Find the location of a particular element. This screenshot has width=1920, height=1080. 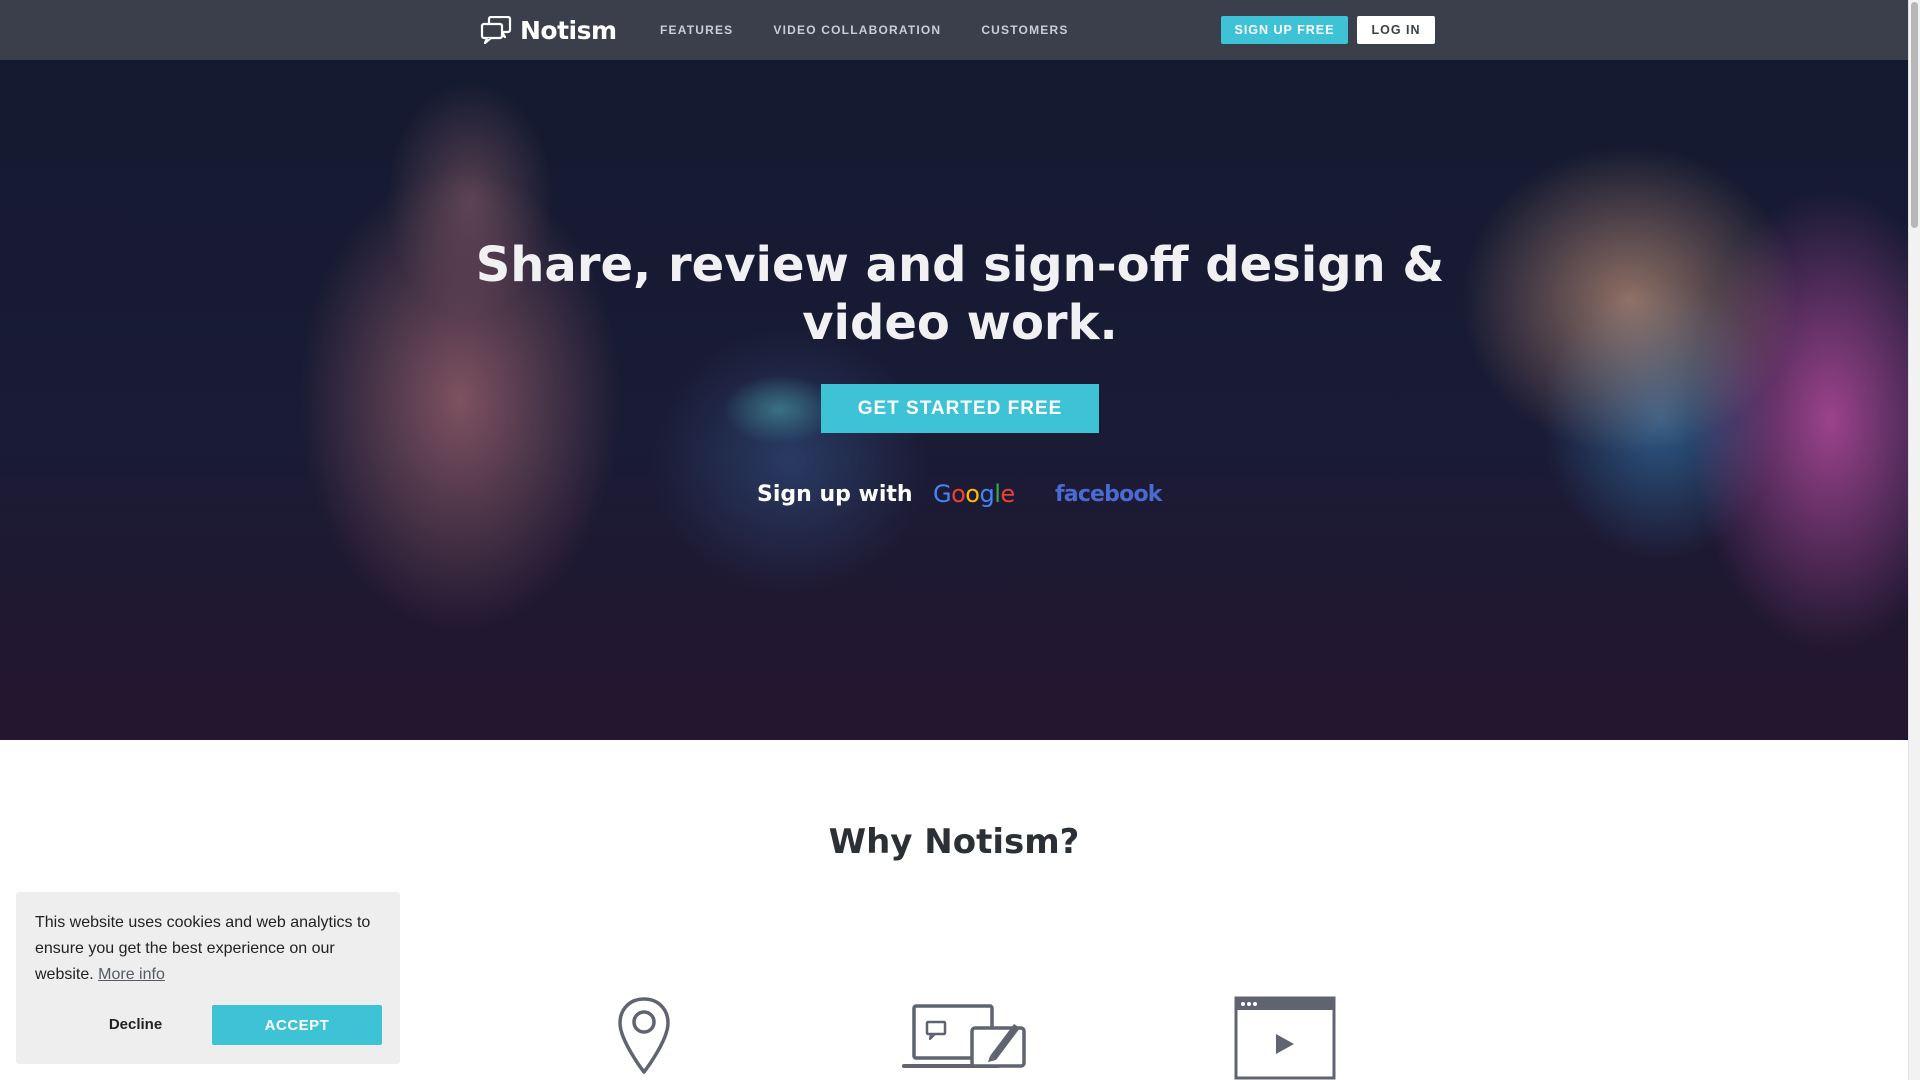

sign-up-with-label: Sign up with is located at coordinates (835, 494).